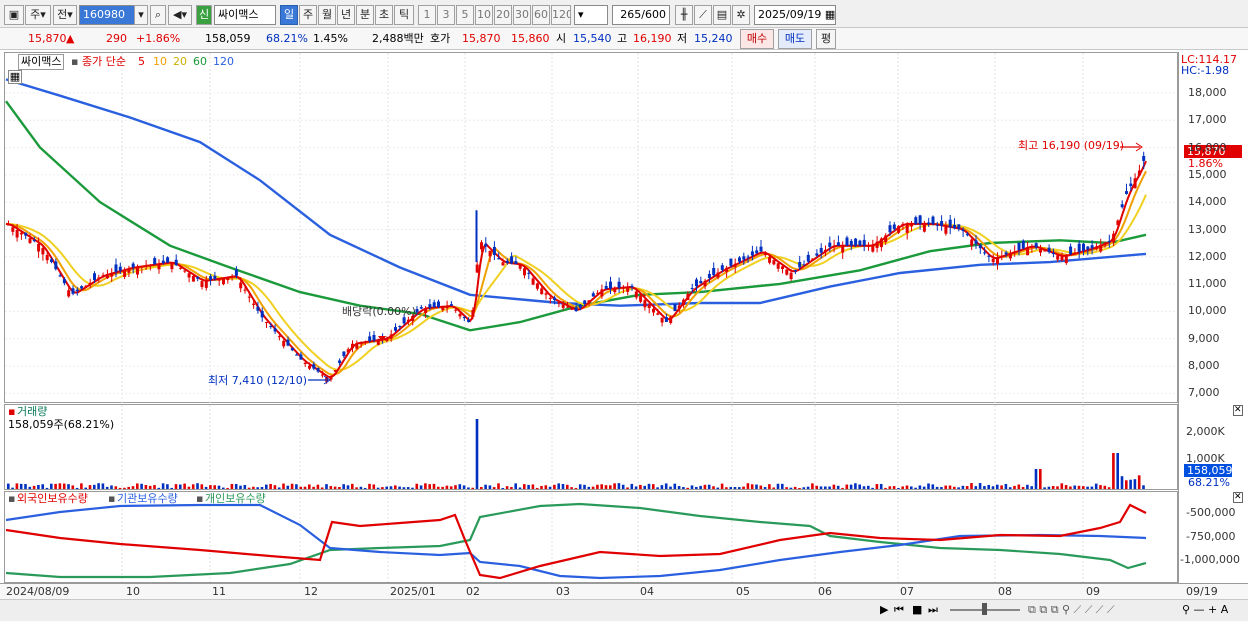  Describe the element at coordinates (1071, 610) in the screenshot. I see `tool-icons: ⧉ ⧉ ⧉ ⚲ ⟋ ⟋ ⟋ ⟋` at that location.